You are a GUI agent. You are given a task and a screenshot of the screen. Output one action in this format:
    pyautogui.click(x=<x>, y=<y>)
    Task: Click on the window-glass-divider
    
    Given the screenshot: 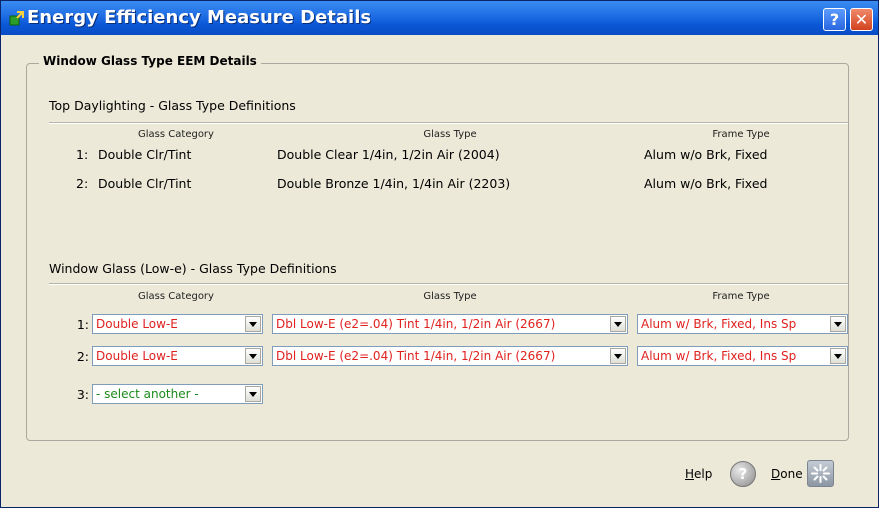 What is the action you would take?
    pyautogui.click(x=448, y=284)
    